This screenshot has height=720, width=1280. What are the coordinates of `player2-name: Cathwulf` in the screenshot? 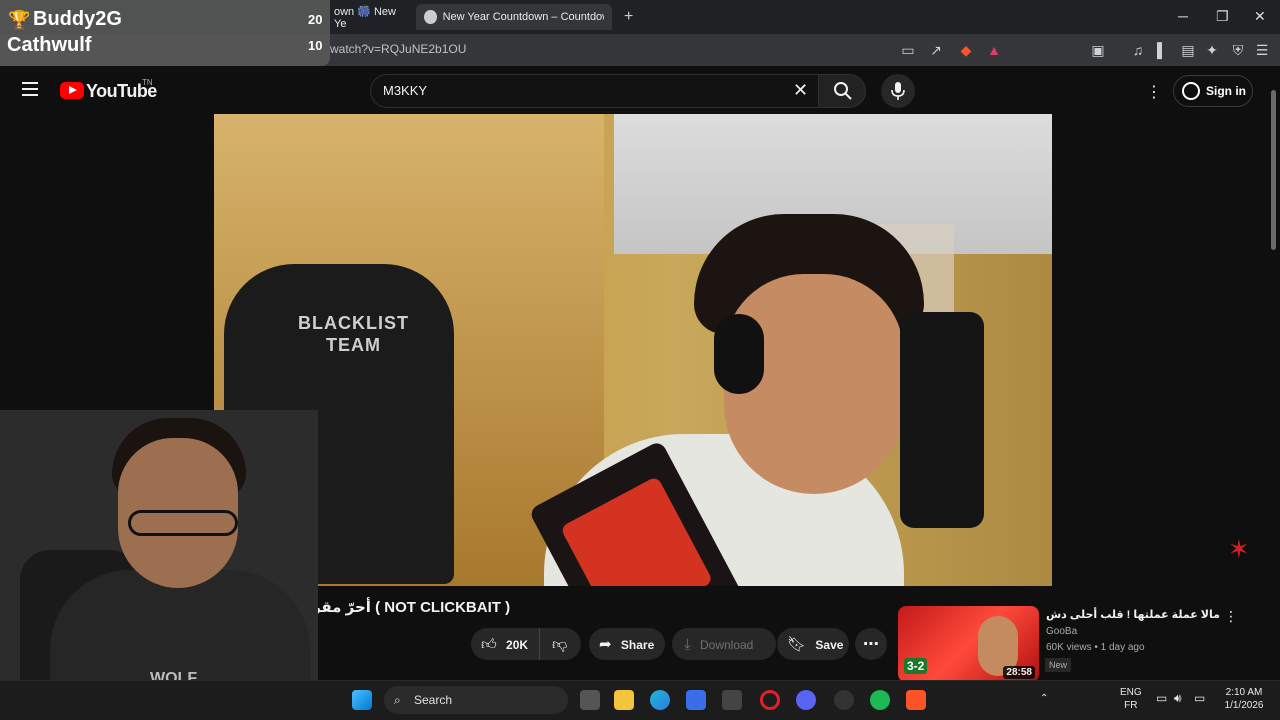 It's located at (49, 45).